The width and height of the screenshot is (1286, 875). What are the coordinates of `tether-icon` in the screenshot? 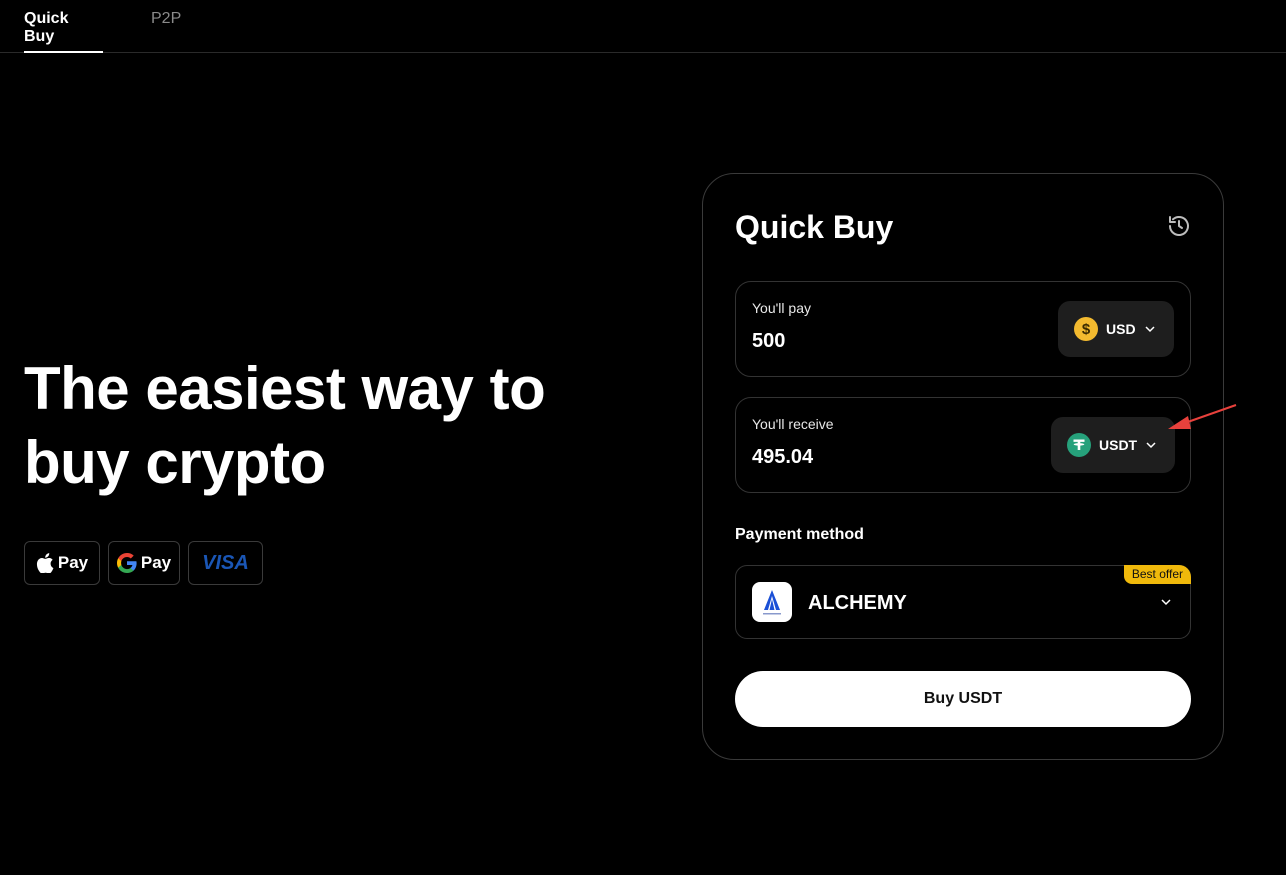 It's located at (1079, 445).